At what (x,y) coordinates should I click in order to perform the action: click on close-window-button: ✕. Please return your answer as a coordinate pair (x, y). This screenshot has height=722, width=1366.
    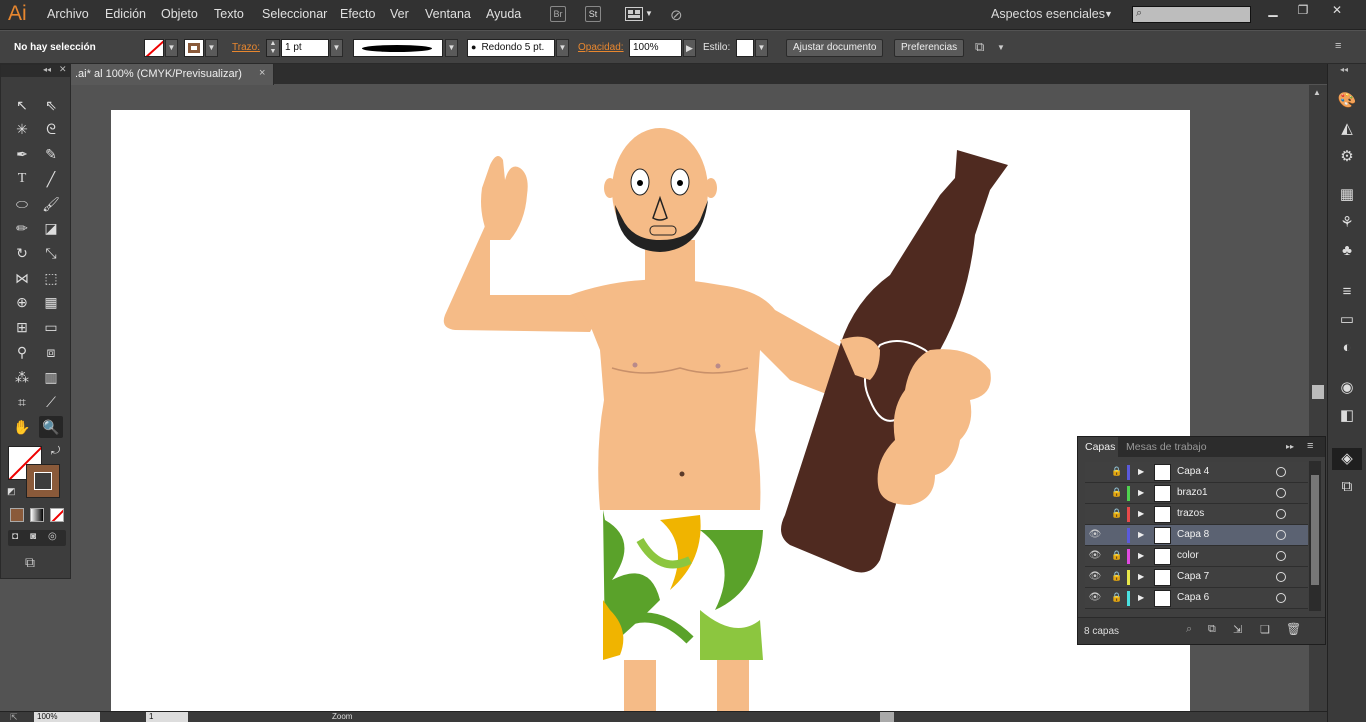
    Looking at the image, I should click on (1337, 10).